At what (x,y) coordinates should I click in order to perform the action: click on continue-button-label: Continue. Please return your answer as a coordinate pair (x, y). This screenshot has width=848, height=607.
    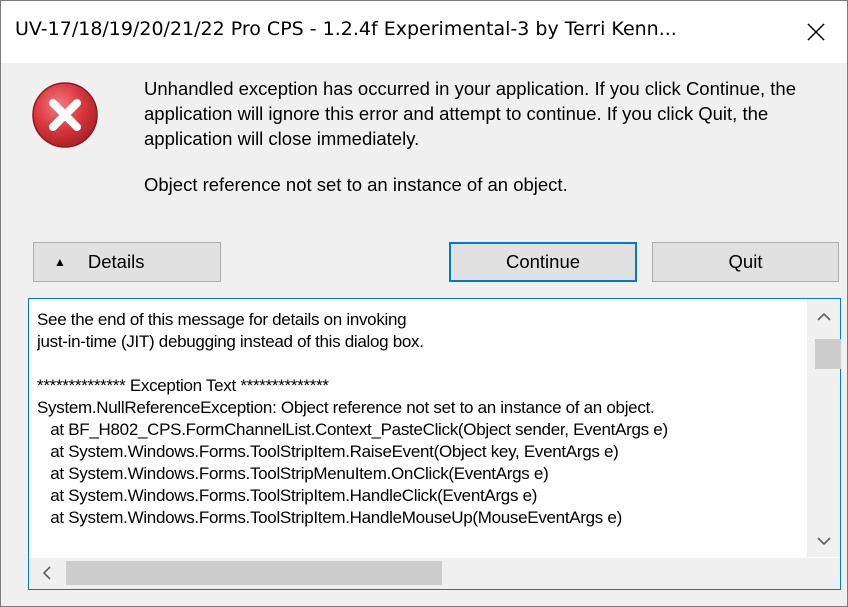
    Looking at the image, I should click on (543, 261).